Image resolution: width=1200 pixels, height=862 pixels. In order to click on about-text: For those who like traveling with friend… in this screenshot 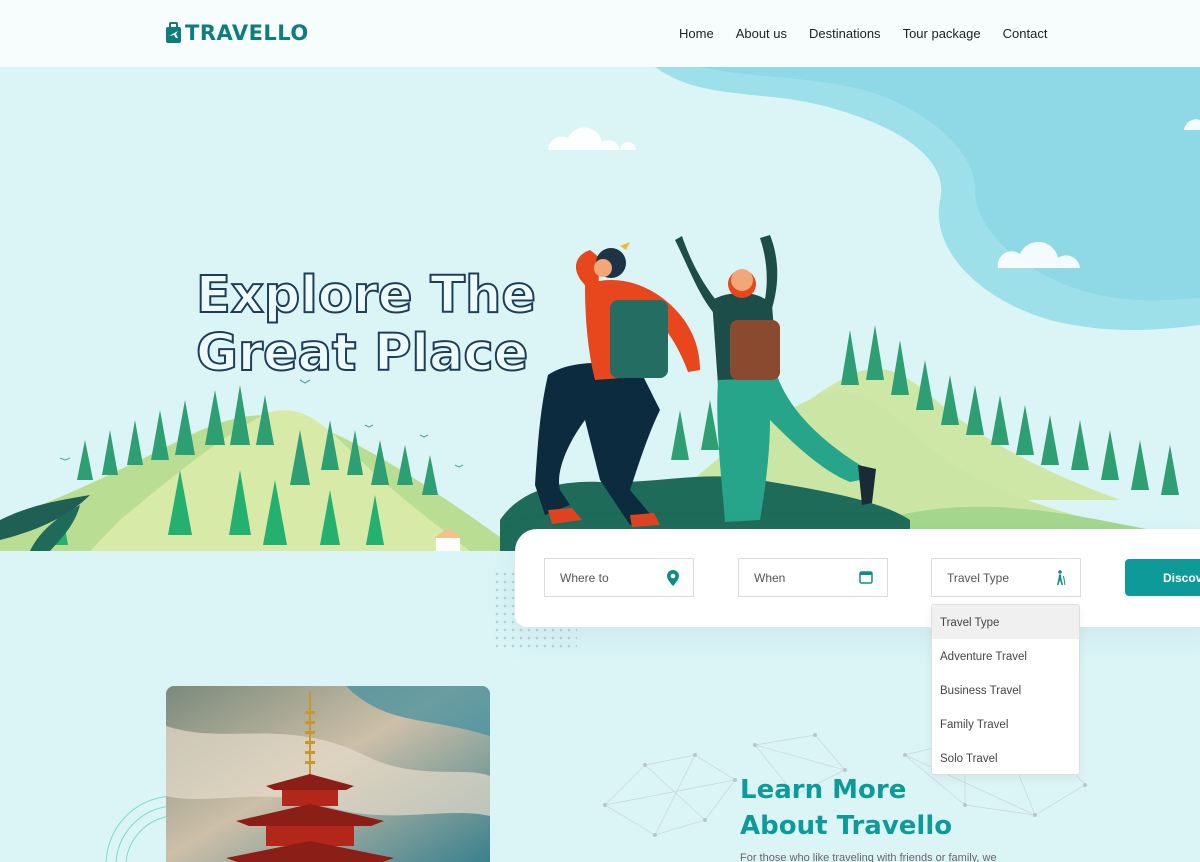, I will do `click(868, 857)`.